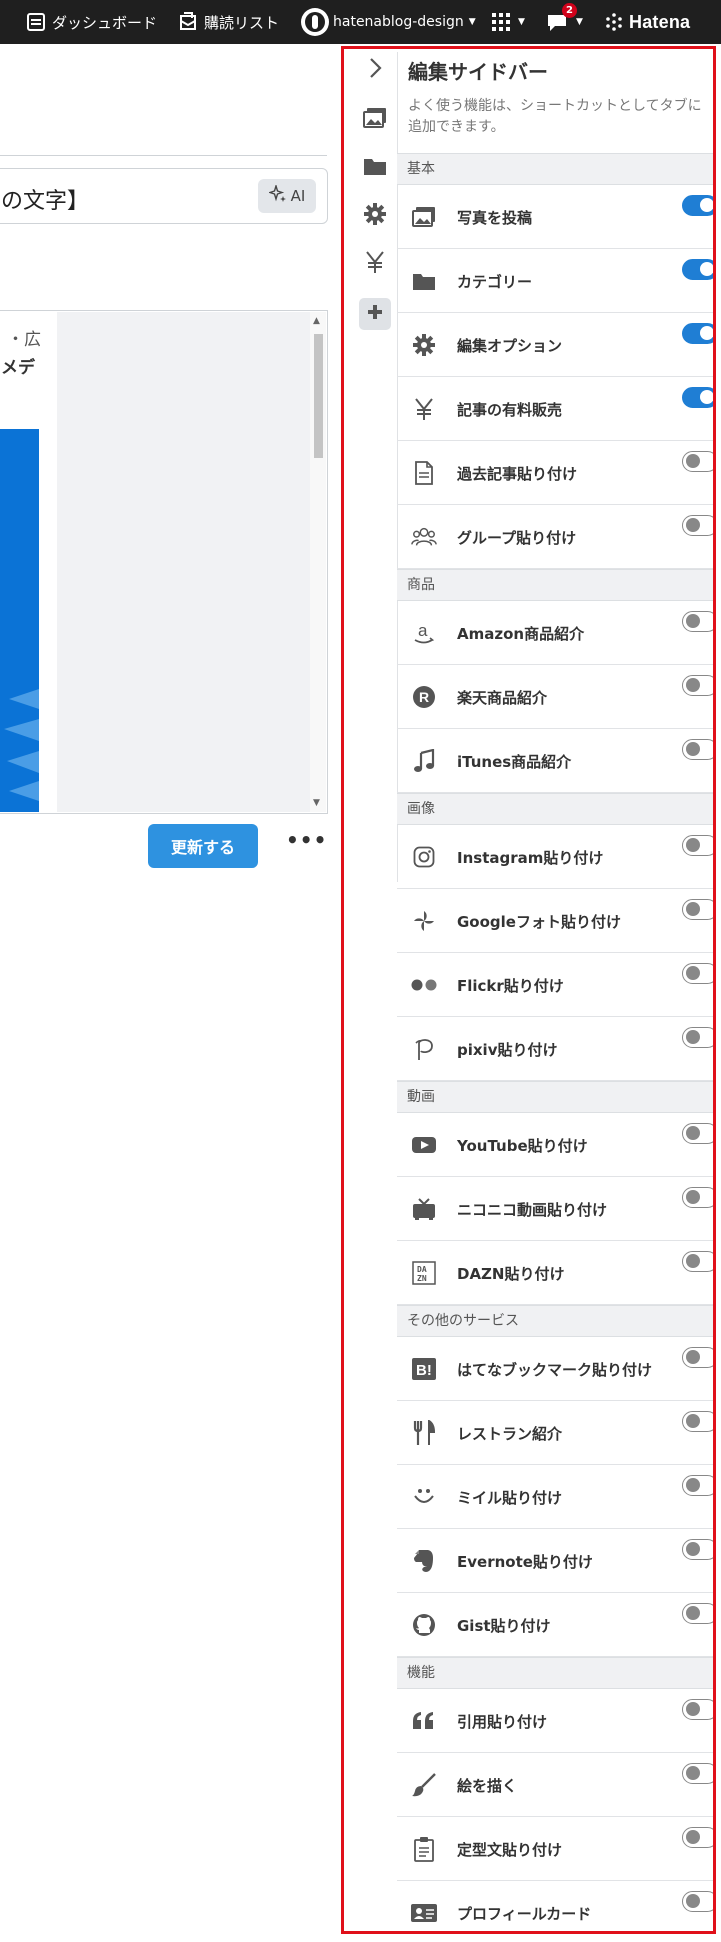  I want to click on paintbrush-icon, so click(424, 1785).